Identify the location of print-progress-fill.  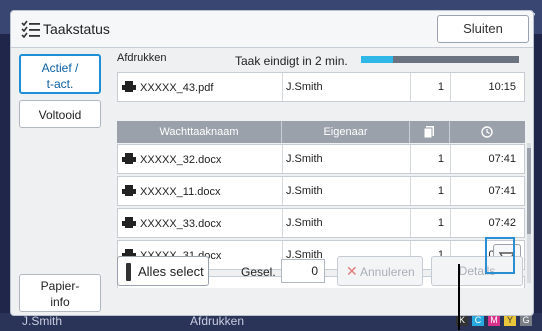
(377, 59).